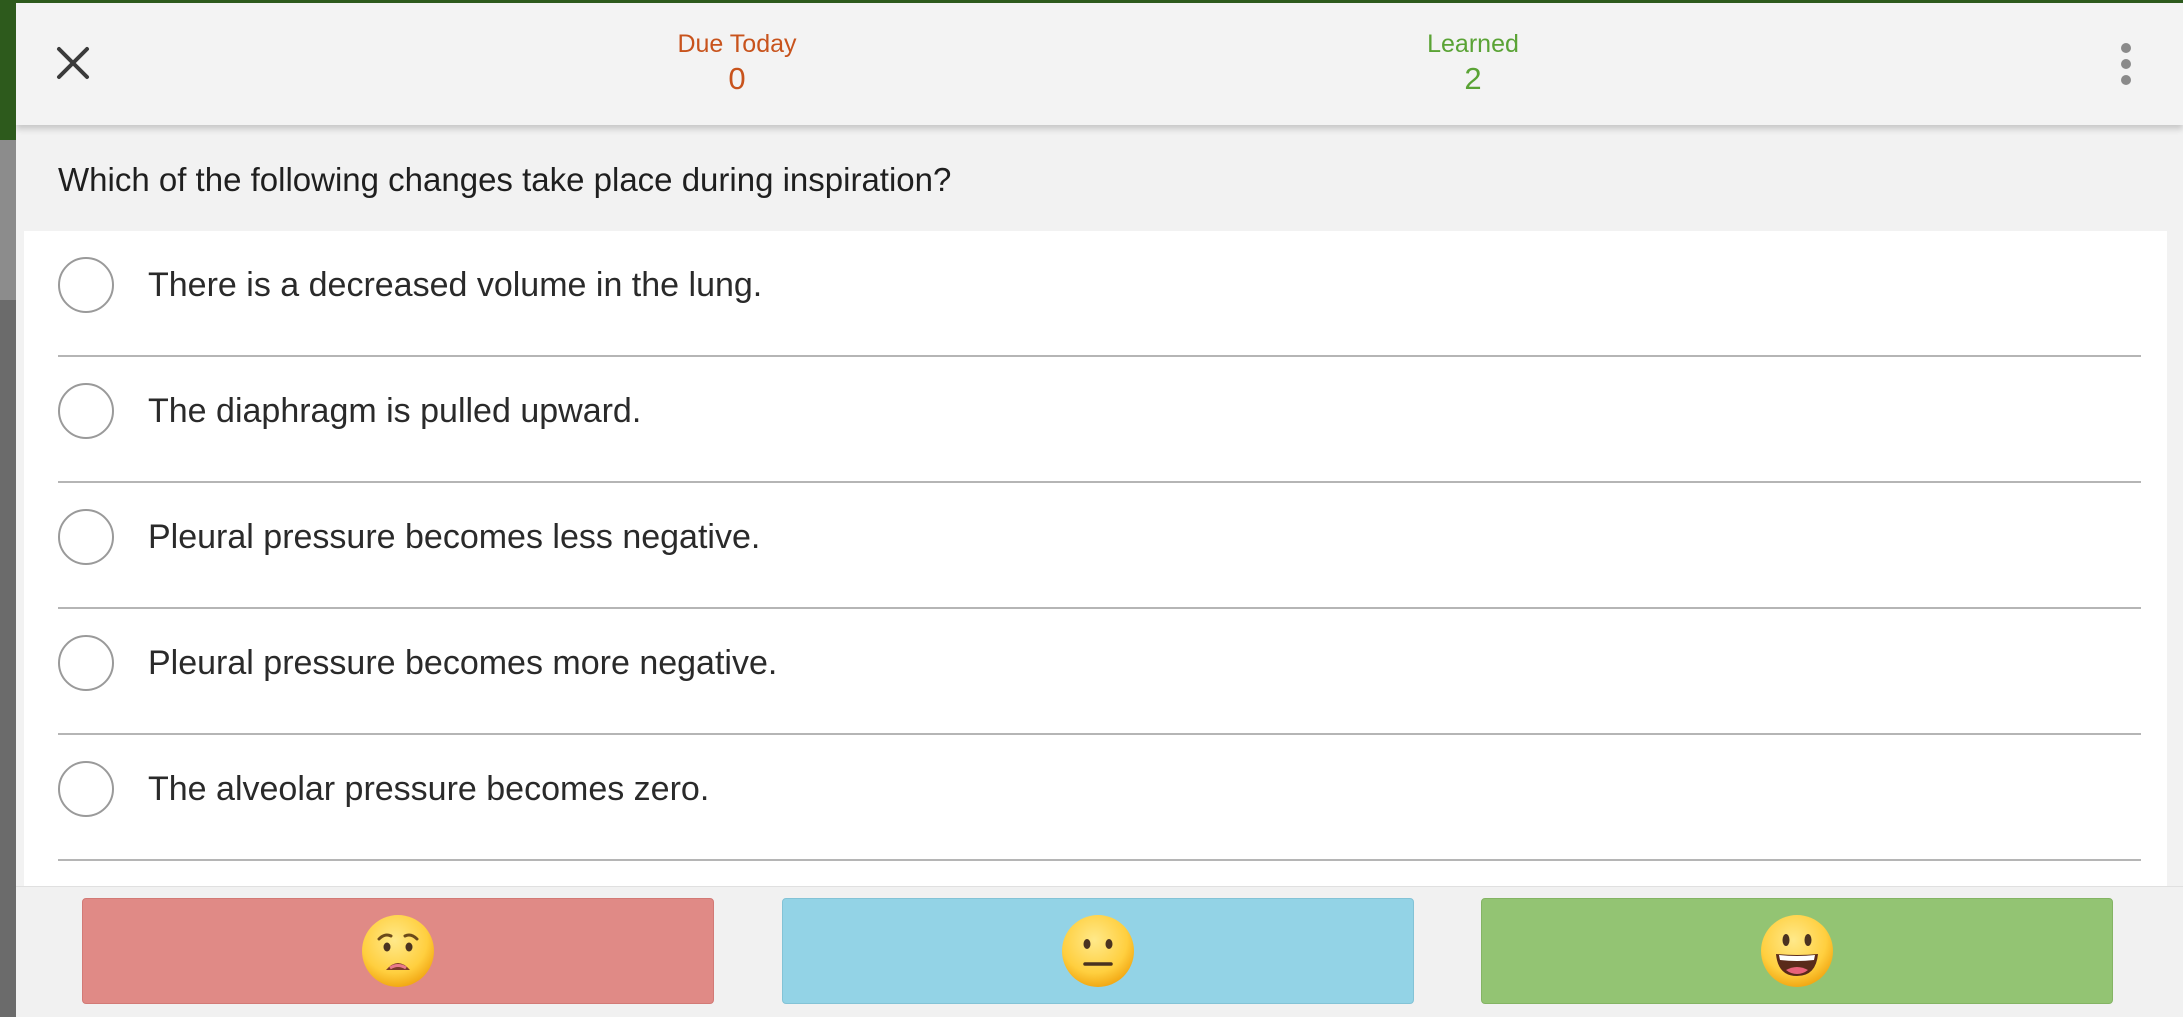 This screenshot has width=2183, height=1017. I want to click on answer-text: The diaphragm is pulled upward., so click(395, 411).